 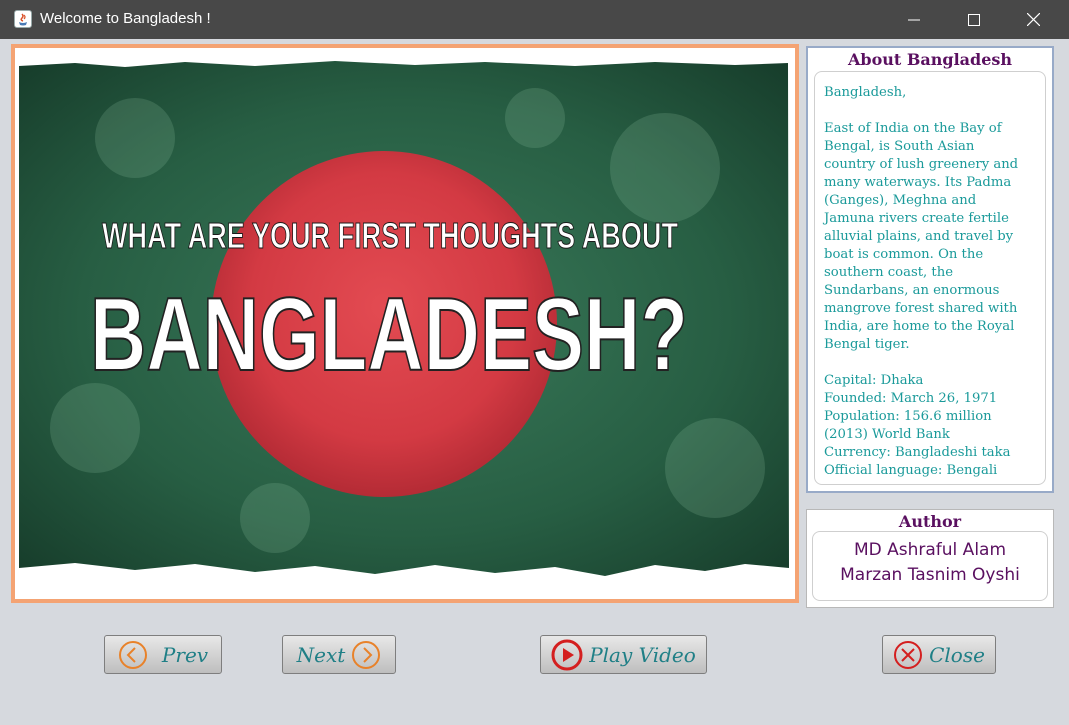 I want to click on about-line: East of India on the Bay of, so click(x=913, y=128).